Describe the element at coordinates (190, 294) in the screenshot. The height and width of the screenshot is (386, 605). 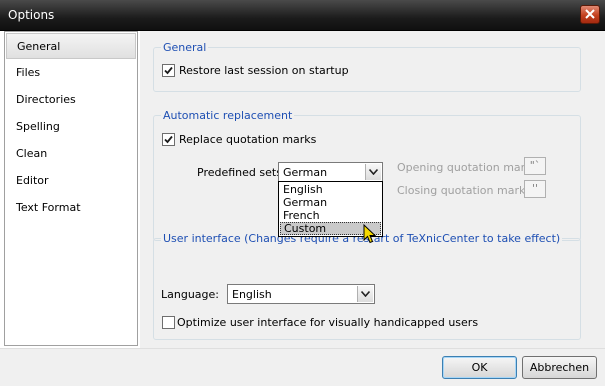
I see `language-label: Language:` at that location.